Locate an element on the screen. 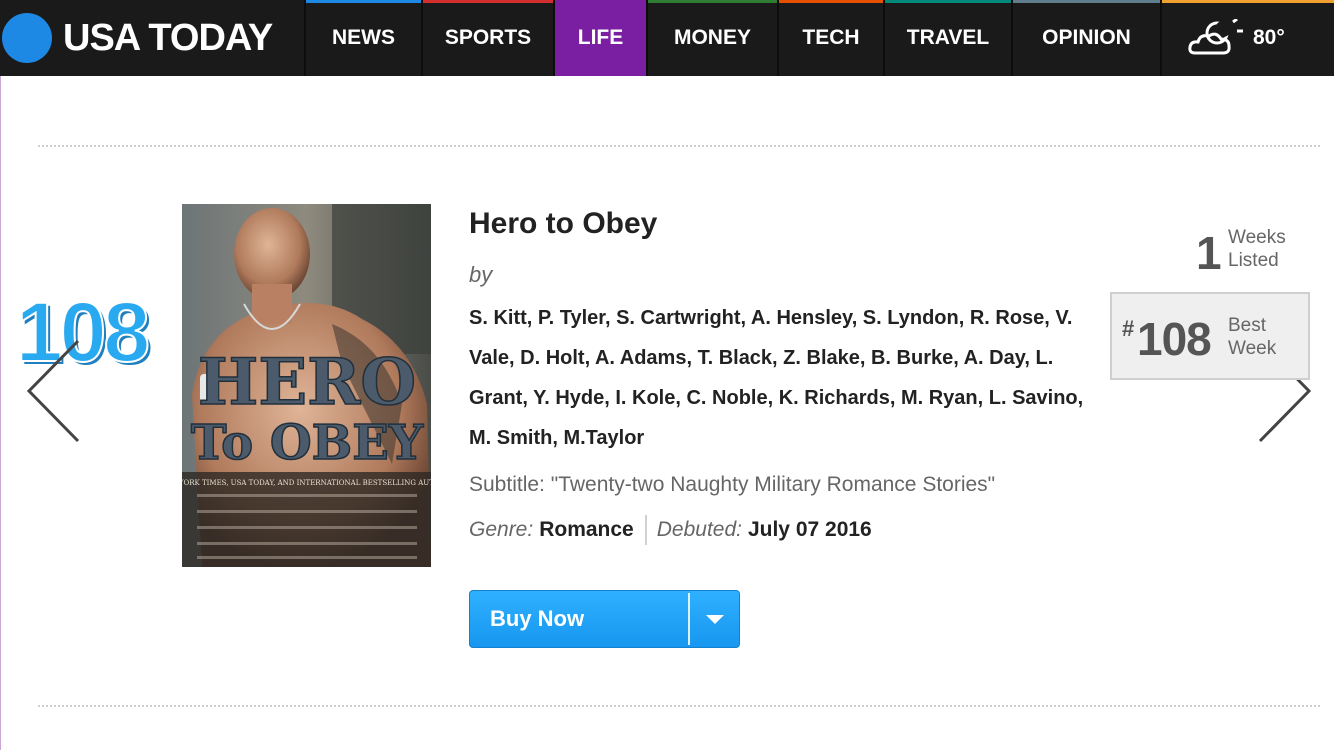 This screenshot has width=1334, height=750. best-rank-number: 108 is located at coordinates (1174, 339).